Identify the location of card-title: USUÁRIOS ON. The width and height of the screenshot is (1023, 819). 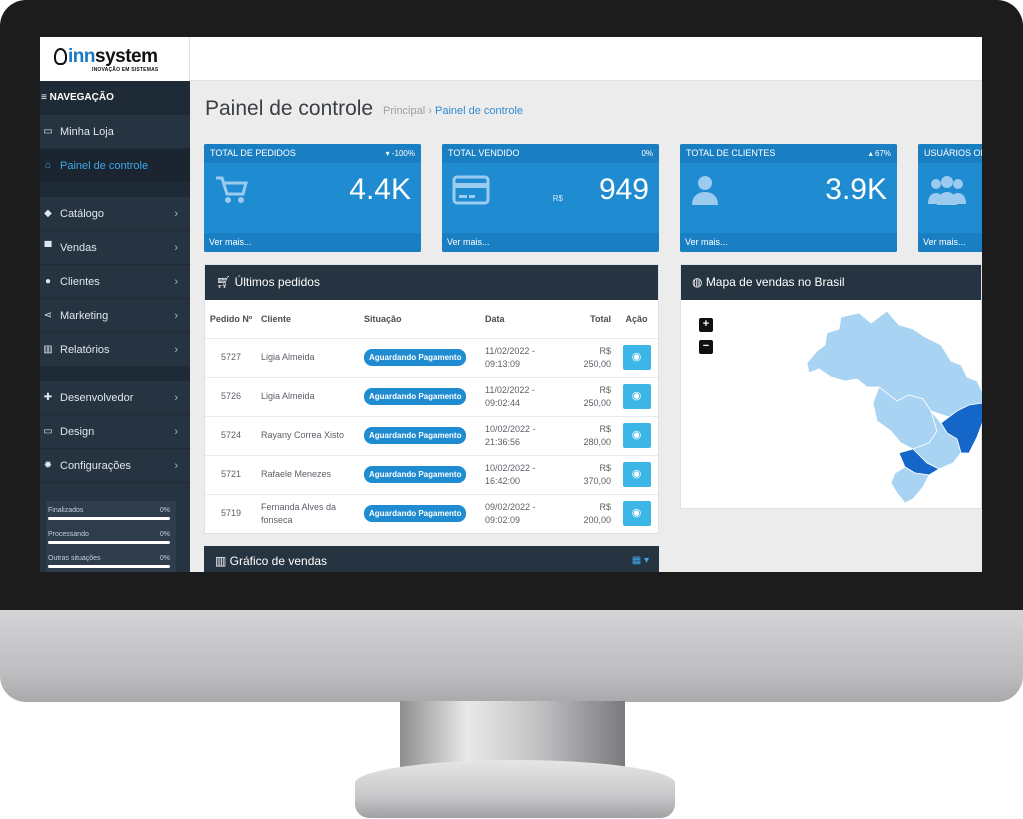
(950, 153).